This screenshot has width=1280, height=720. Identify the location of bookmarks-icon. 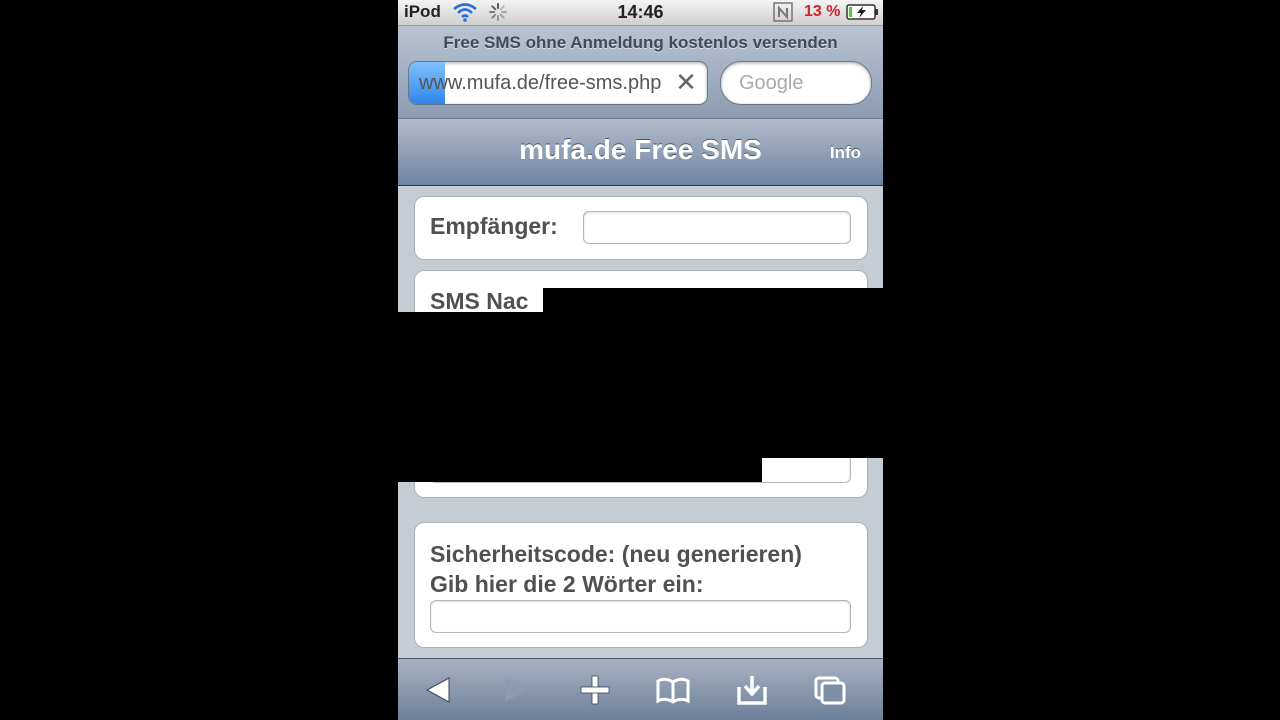
(673, 690).